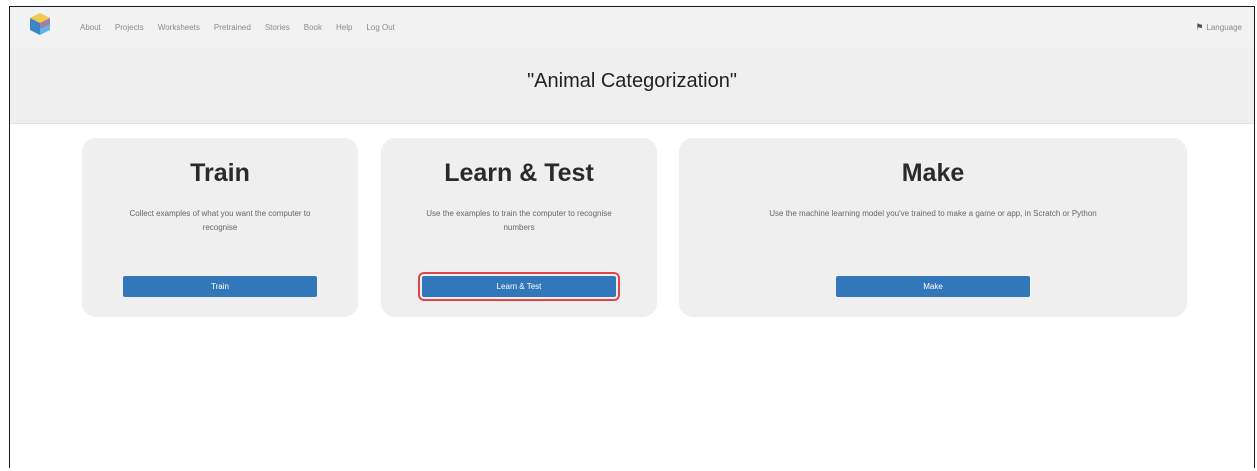 The width and height of the screenshot is (1257, 471). Describe the element at coordinates (220, 286) in the screenshot. I see `train-button: Train` at that location.